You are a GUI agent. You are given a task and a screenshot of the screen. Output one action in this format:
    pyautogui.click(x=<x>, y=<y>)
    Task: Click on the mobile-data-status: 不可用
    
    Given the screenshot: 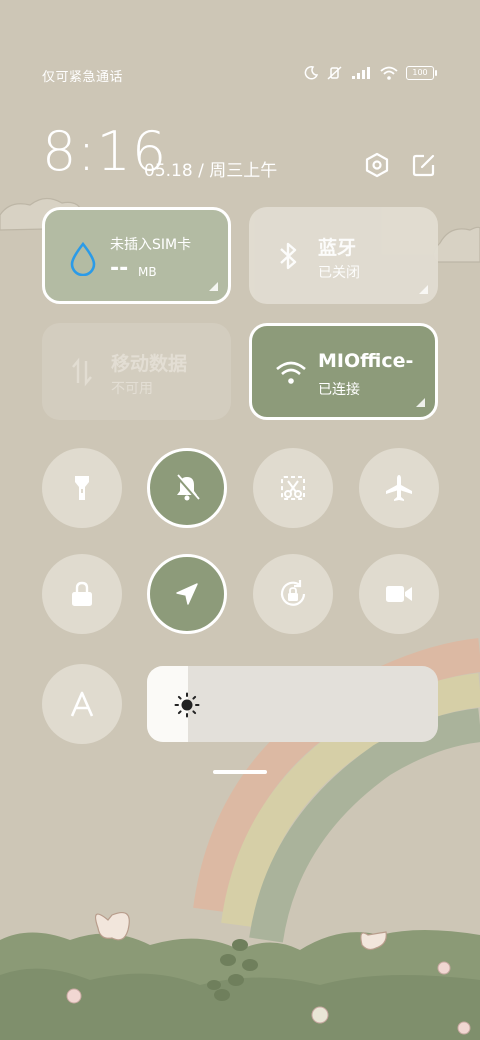 What is the action you would take?
    pyautogui.click(x=132, y=389)
    